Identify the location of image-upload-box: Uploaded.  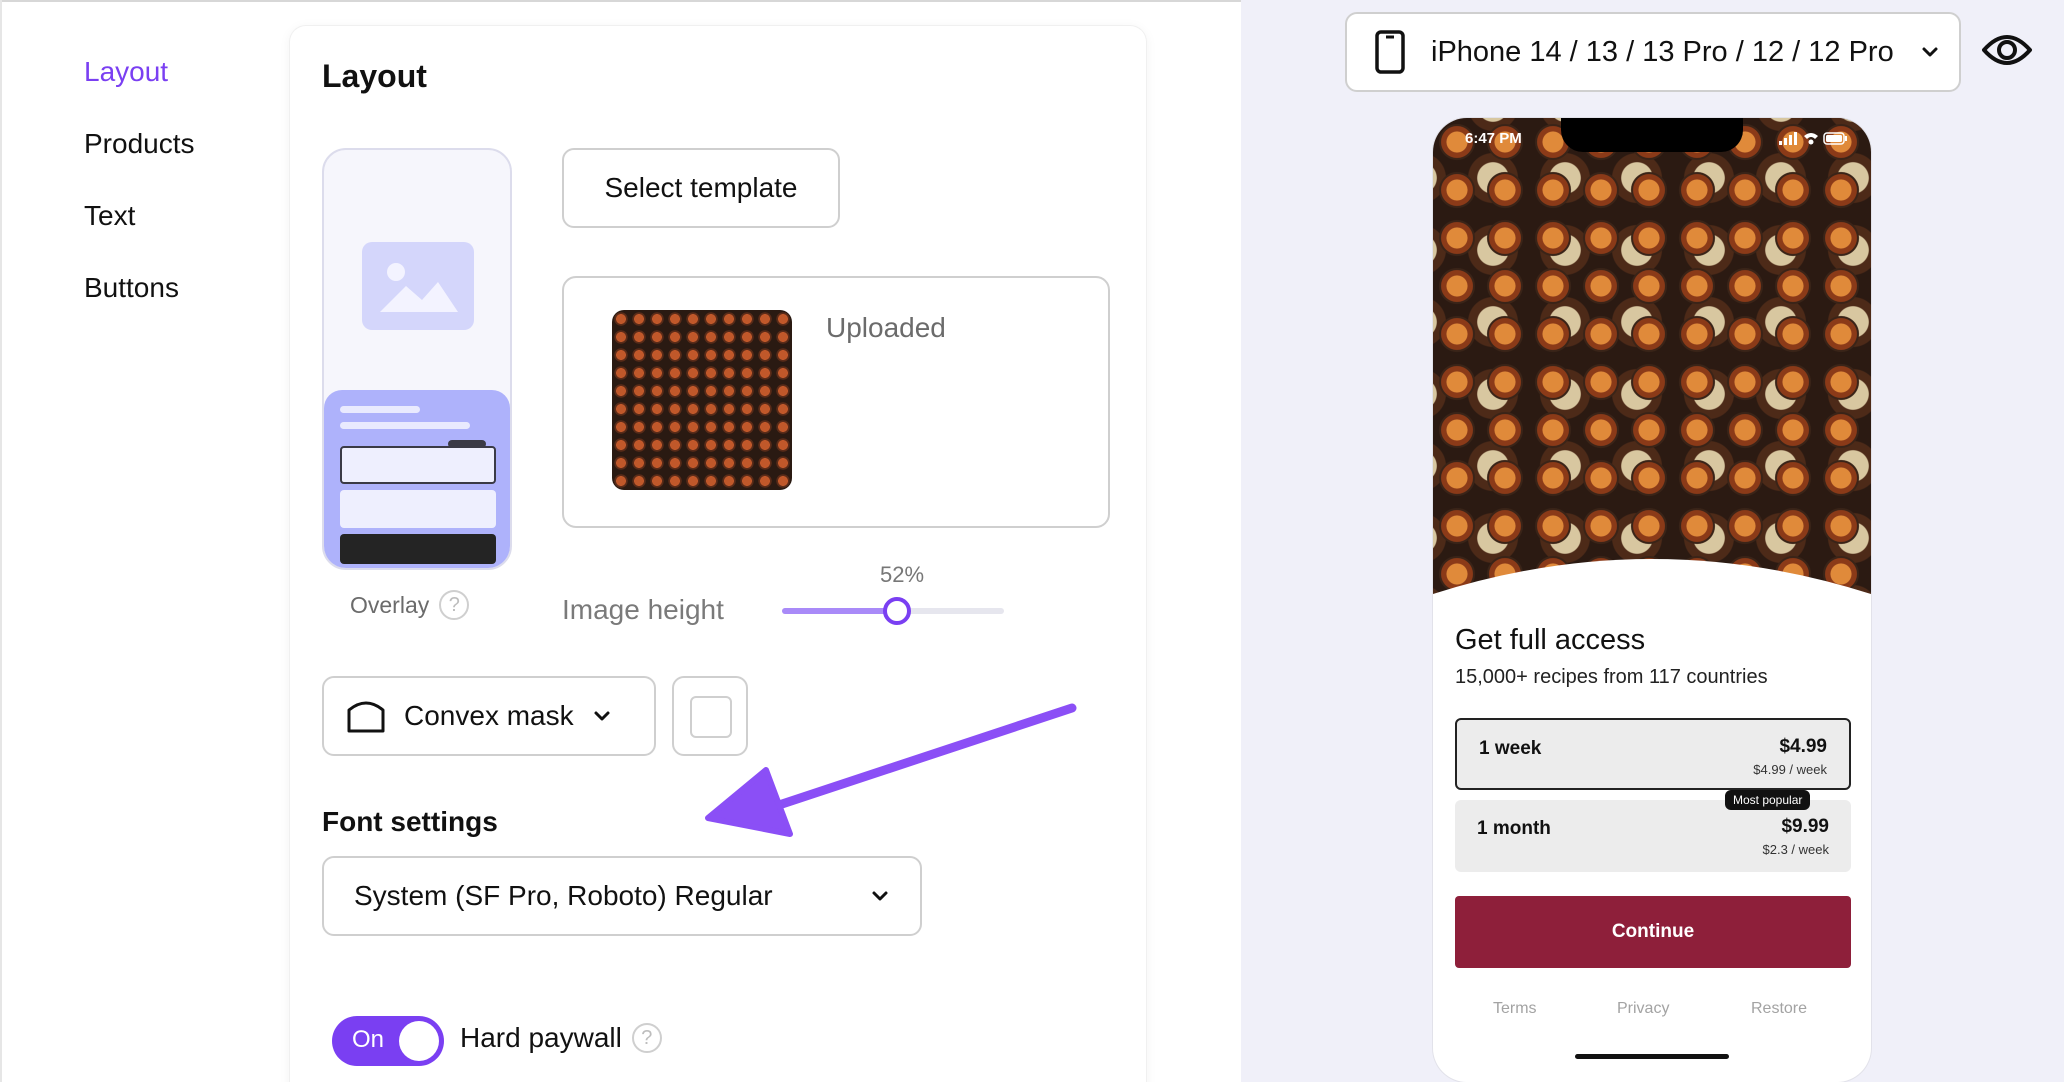
(836, 402).